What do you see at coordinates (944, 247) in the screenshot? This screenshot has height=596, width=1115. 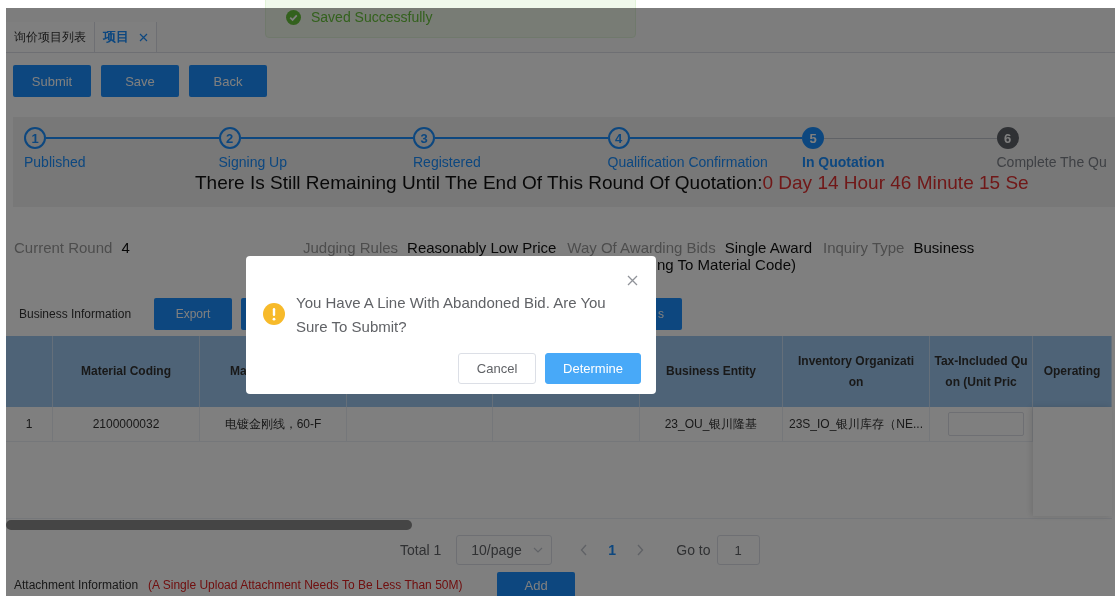 I see `info-value: Business` at bounding box center [944, 247].